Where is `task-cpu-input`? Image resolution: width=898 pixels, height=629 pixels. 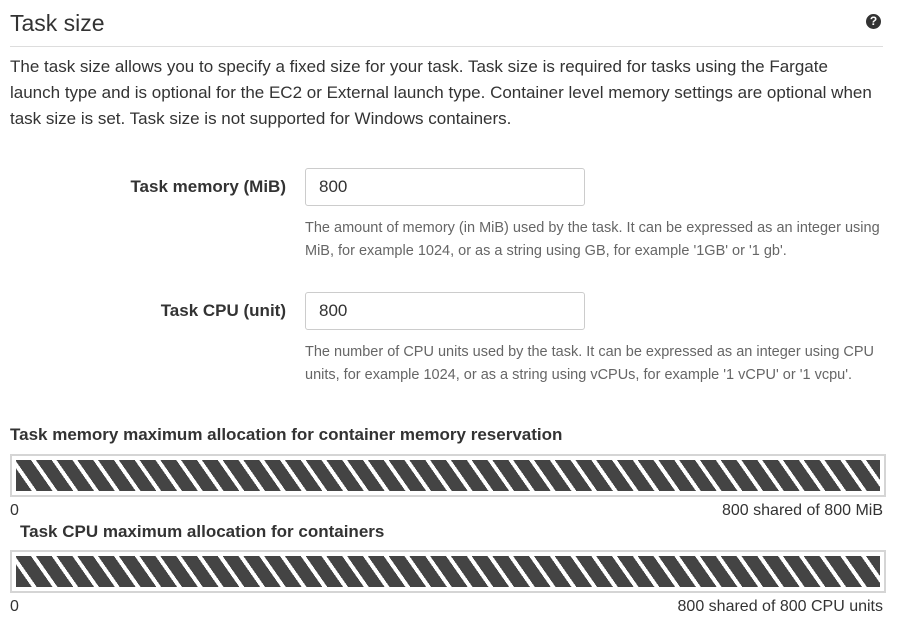
task-cpu-input is located at coordinates (445, 311).